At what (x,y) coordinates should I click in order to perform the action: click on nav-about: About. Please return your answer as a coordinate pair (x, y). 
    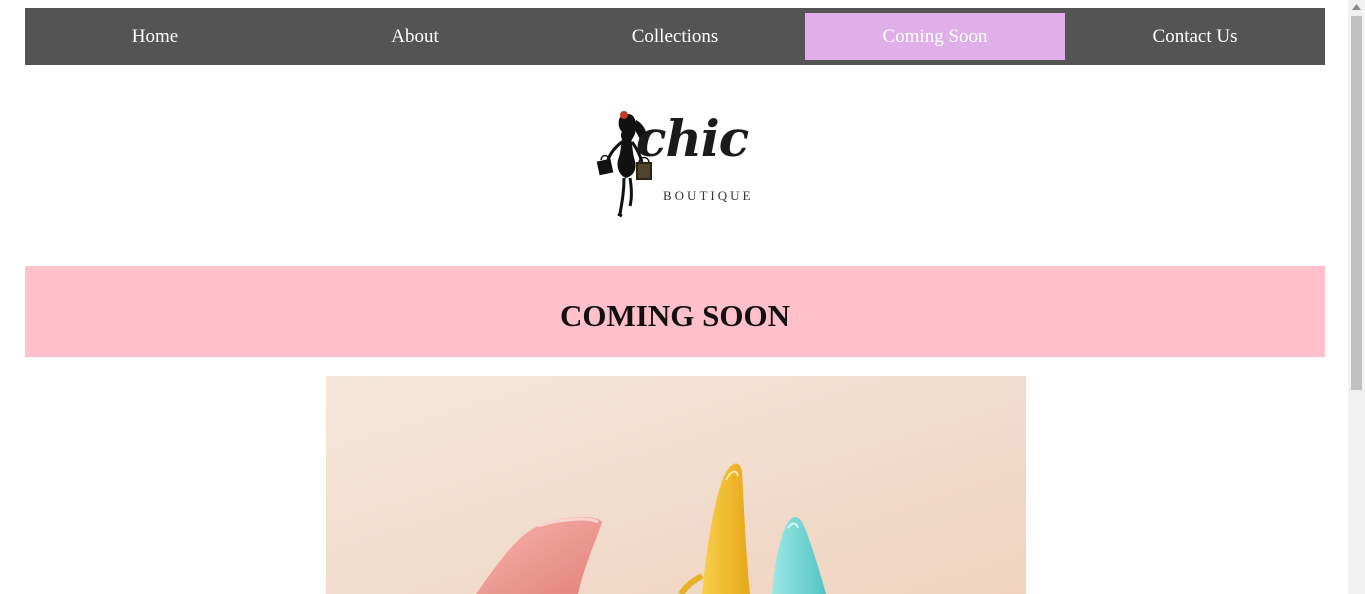
    Looking at the image, I should click on (415, 36).